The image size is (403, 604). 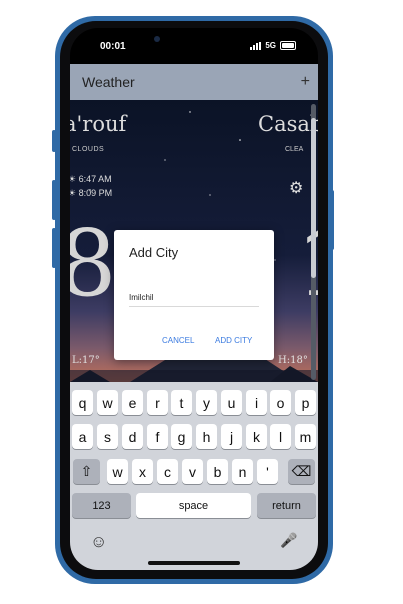 I want to click on key-c: c, so click(x=167, y=471).